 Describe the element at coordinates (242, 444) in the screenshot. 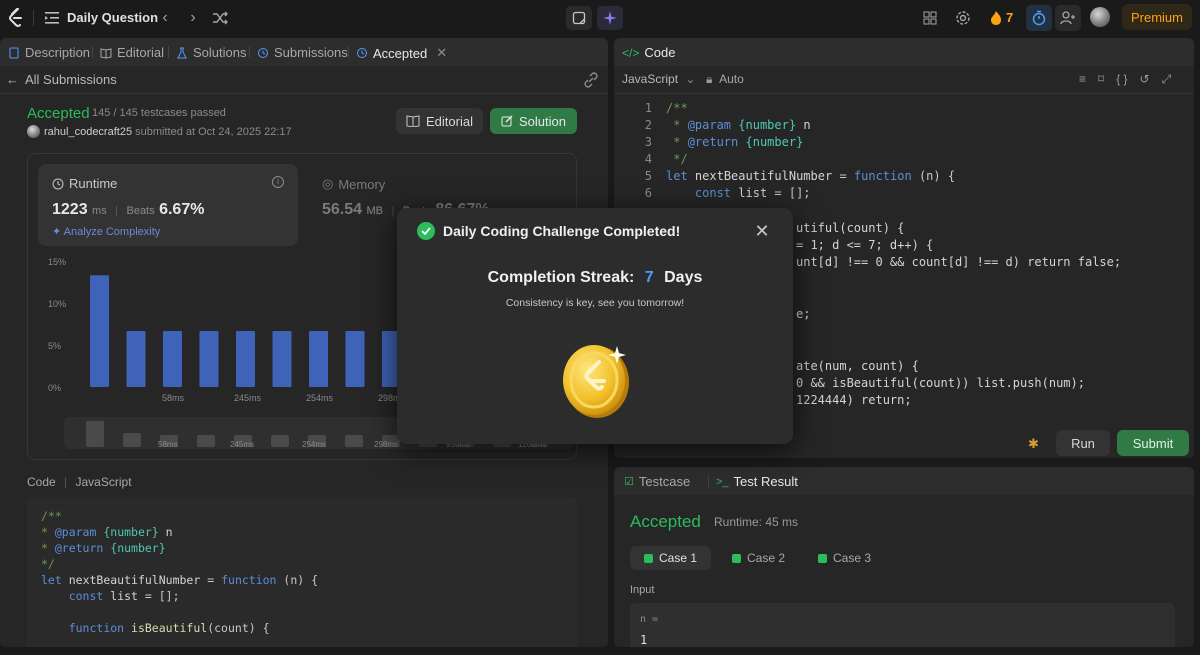

I see `mini-tick-label: 245ms` at that location.